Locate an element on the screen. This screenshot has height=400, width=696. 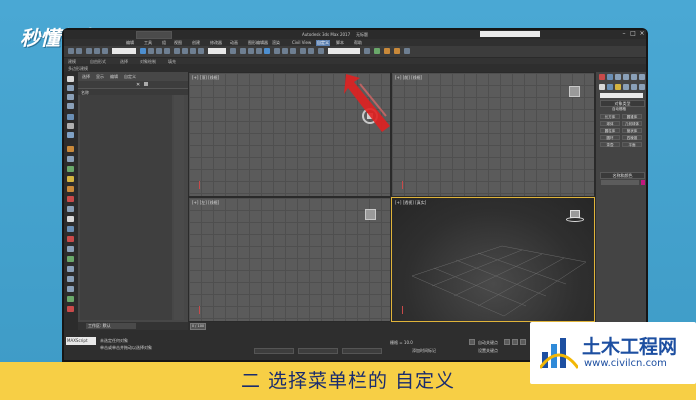
box-button: 长方体 is located at coordinates (610, 116).